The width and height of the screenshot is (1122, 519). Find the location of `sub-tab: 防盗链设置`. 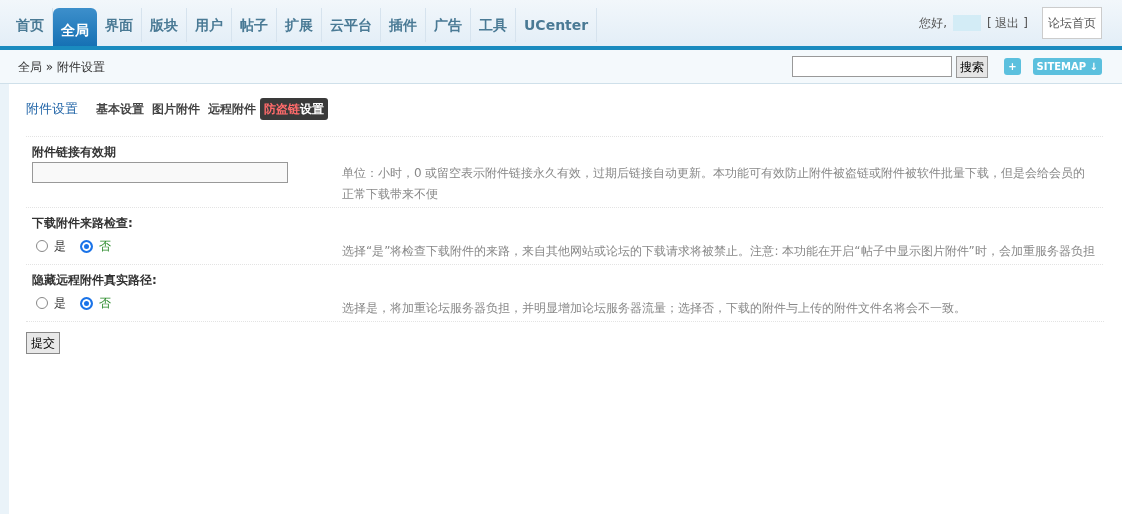

sub-tab: 防盗链设置 is located at coordinates (294, 109).